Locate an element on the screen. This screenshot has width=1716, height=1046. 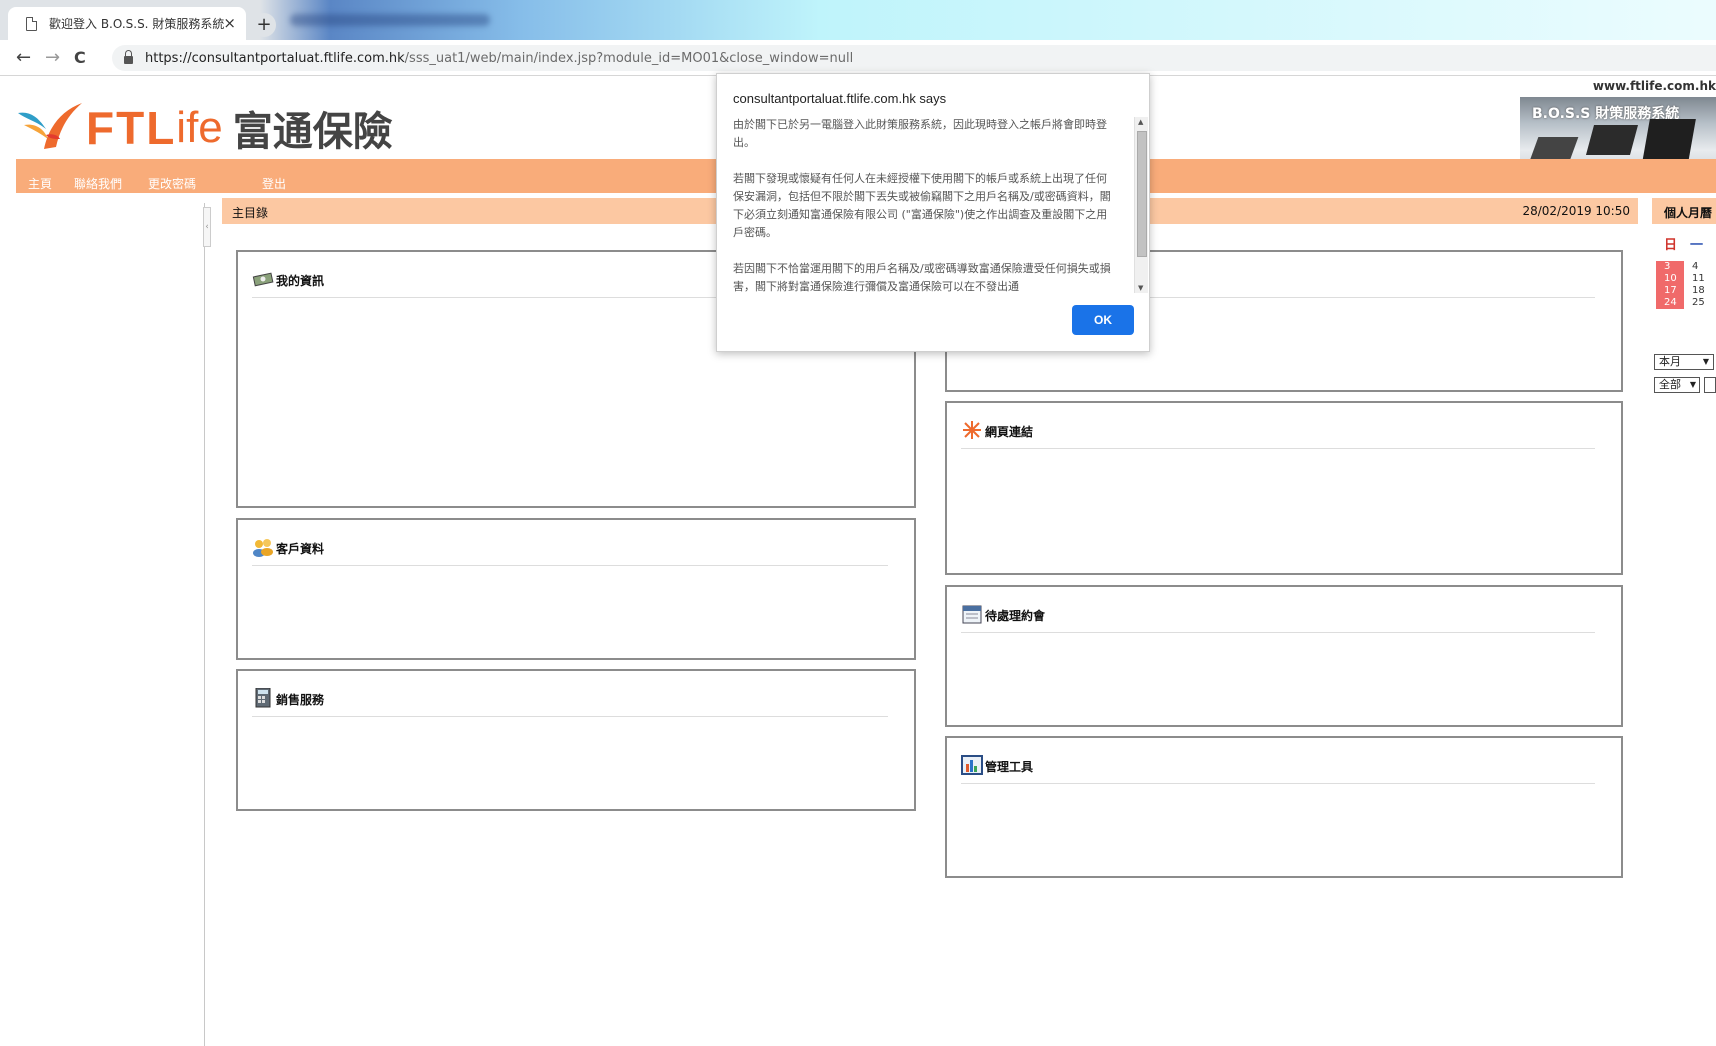
scroll-up-icon: ▲ is located at coordinates (1140, 122).